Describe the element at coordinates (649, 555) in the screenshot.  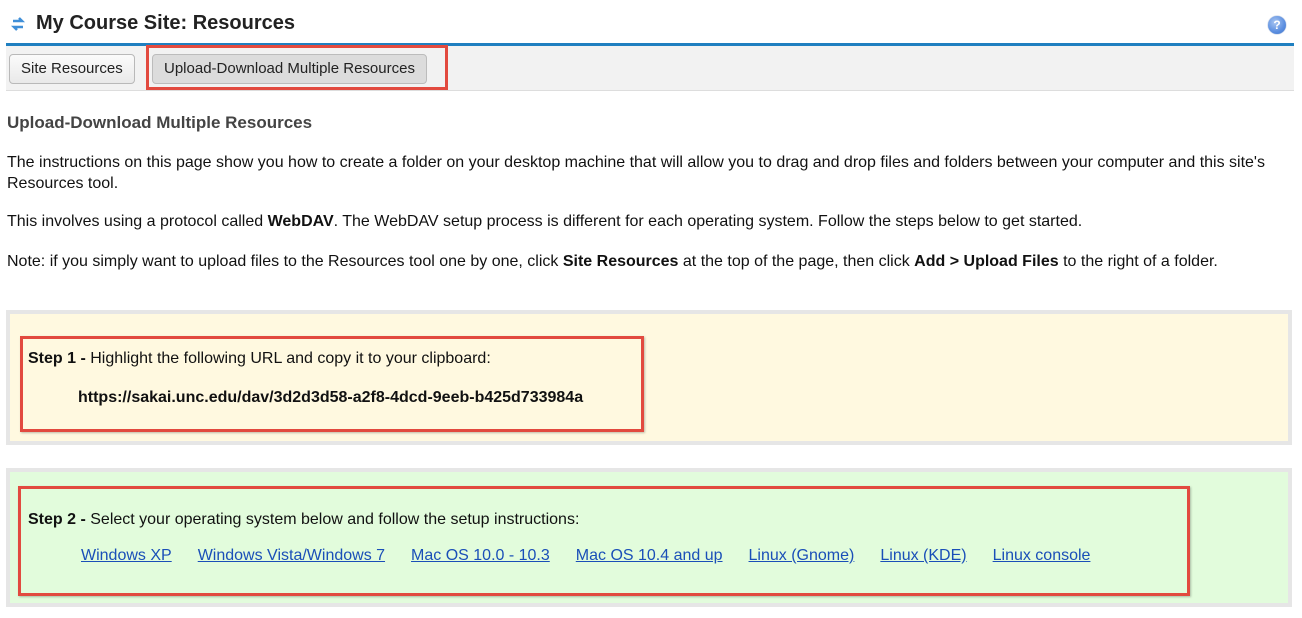
I see `os-link-mac-10-4-up: Mac OS 10.4 and up` at that location.